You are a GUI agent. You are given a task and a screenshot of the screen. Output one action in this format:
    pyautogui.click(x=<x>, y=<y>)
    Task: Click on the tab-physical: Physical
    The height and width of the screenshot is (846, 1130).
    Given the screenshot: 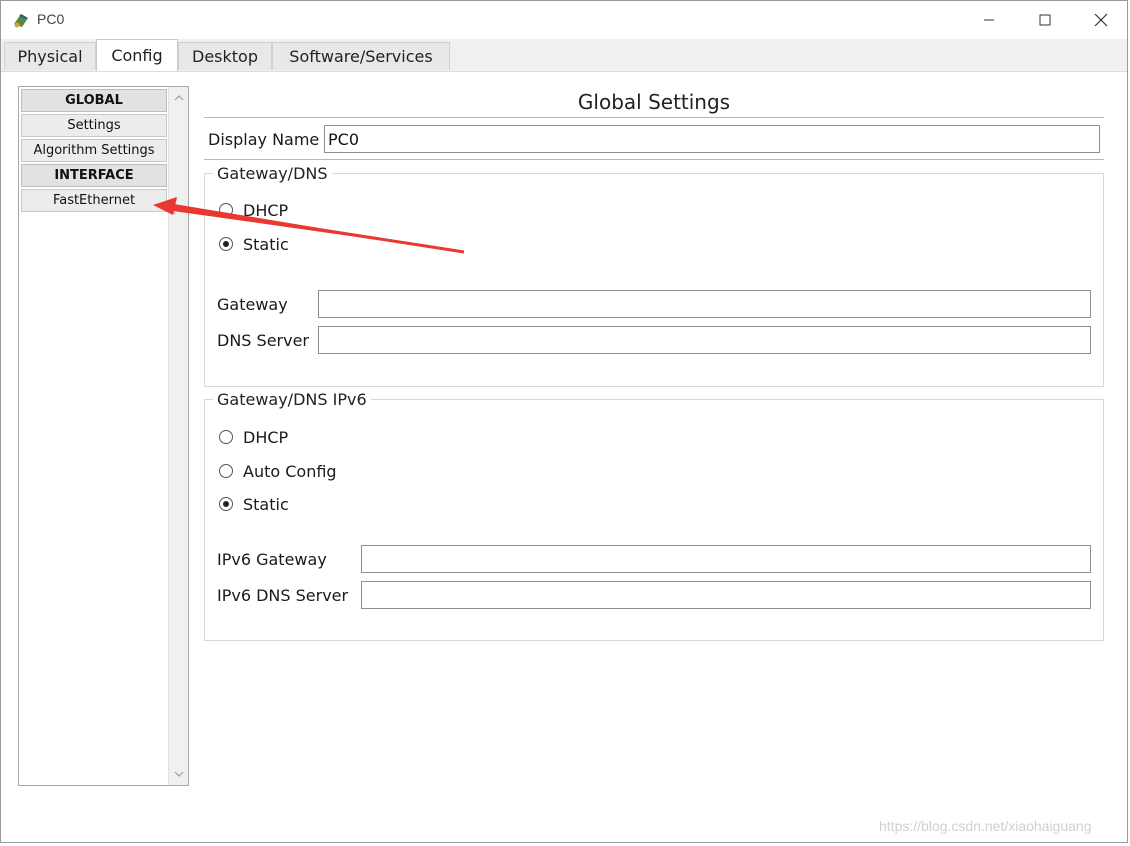 What is the action you would take?
    pyautogui.click(x=50, y=56)
    